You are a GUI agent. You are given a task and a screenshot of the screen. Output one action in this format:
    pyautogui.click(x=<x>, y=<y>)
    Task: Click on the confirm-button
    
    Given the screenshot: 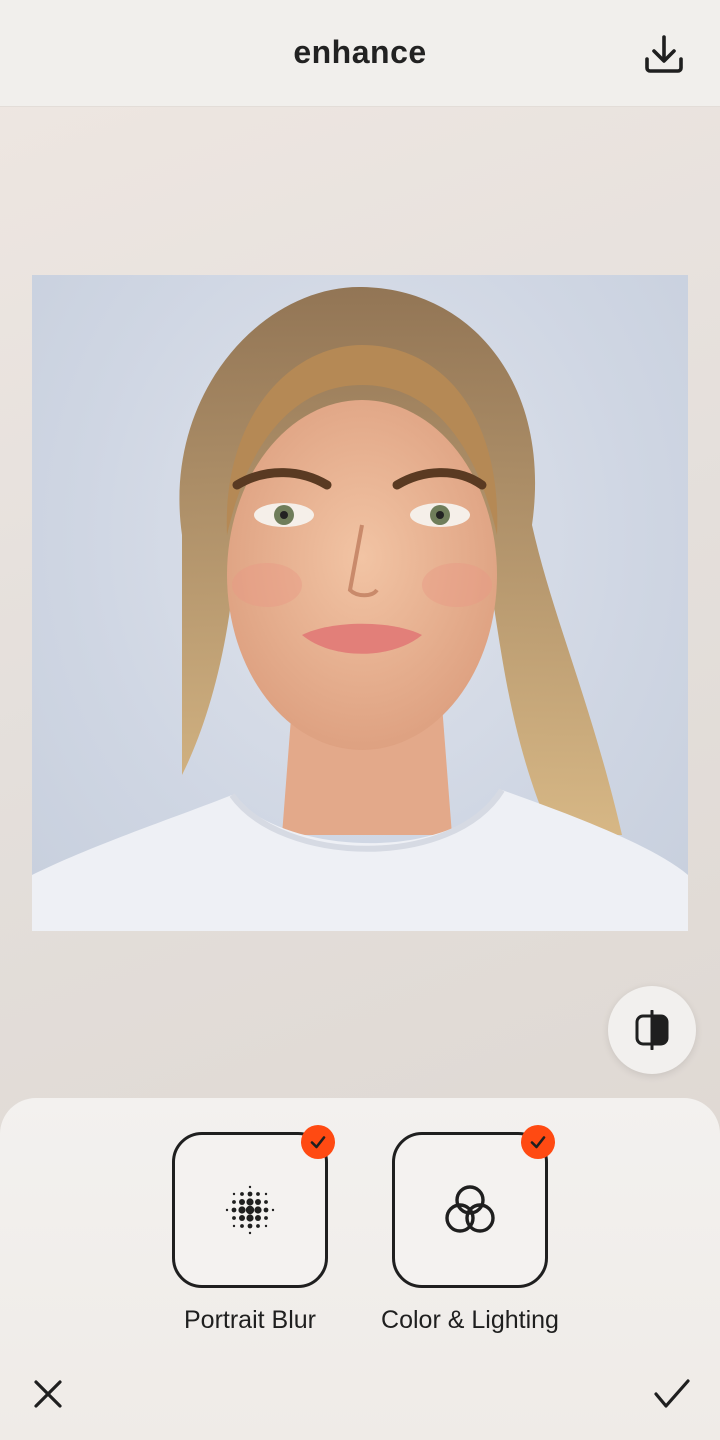 What is the action you would take?
    pyautogui.click(x=672, y=1394)
    